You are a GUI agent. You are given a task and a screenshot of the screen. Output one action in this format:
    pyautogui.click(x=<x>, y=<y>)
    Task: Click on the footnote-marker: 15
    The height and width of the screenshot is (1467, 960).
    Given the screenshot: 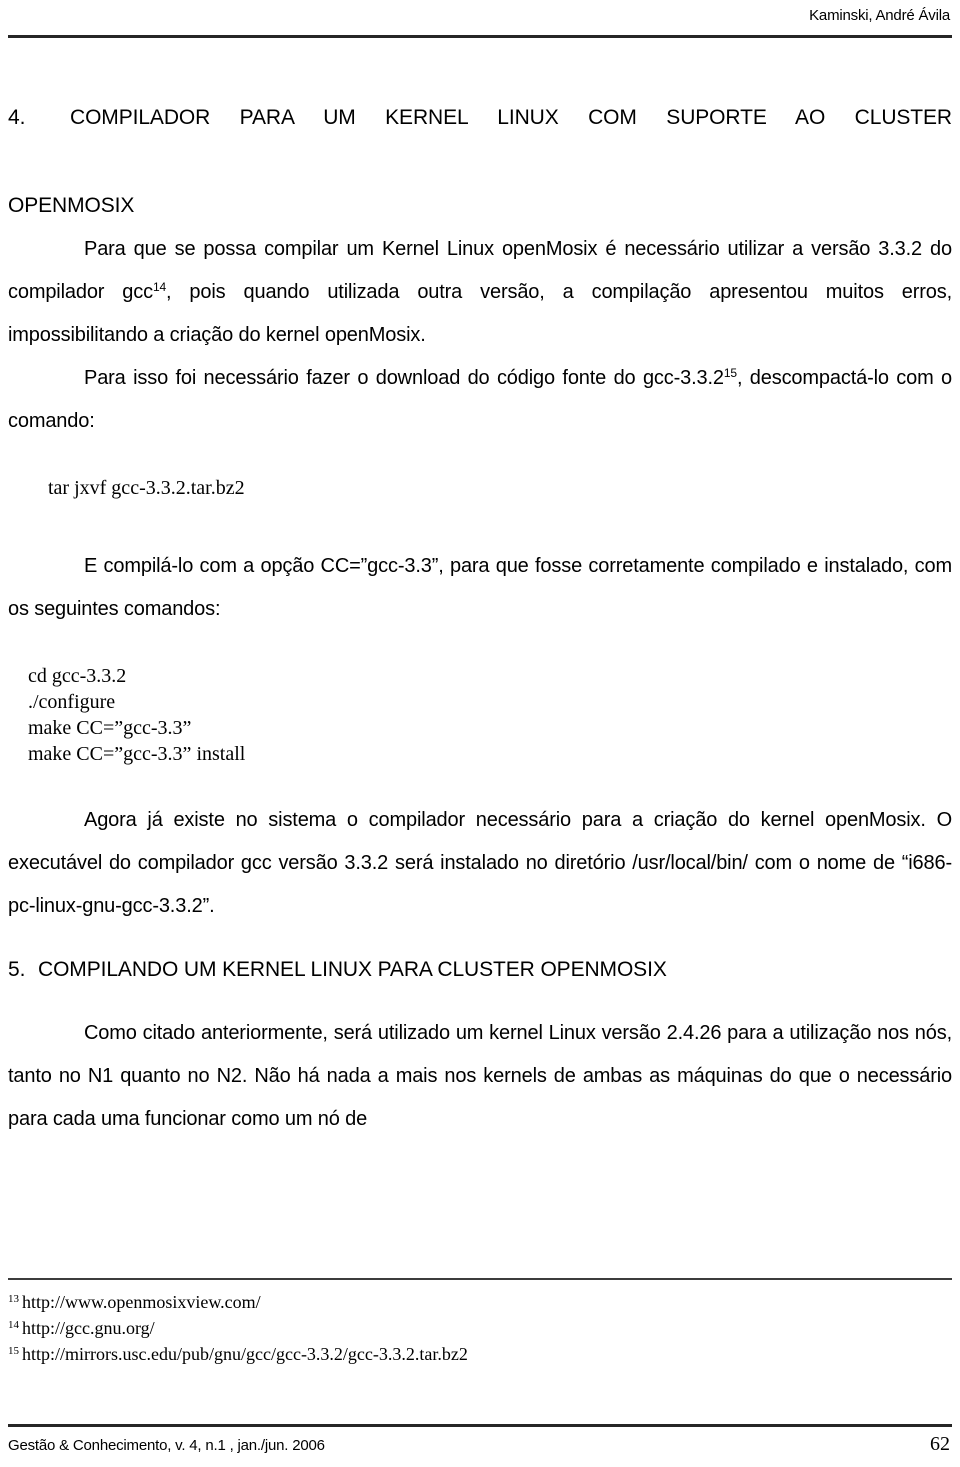 What is the action you would take?
    pyautogui.click(x=13, y=1351)
    